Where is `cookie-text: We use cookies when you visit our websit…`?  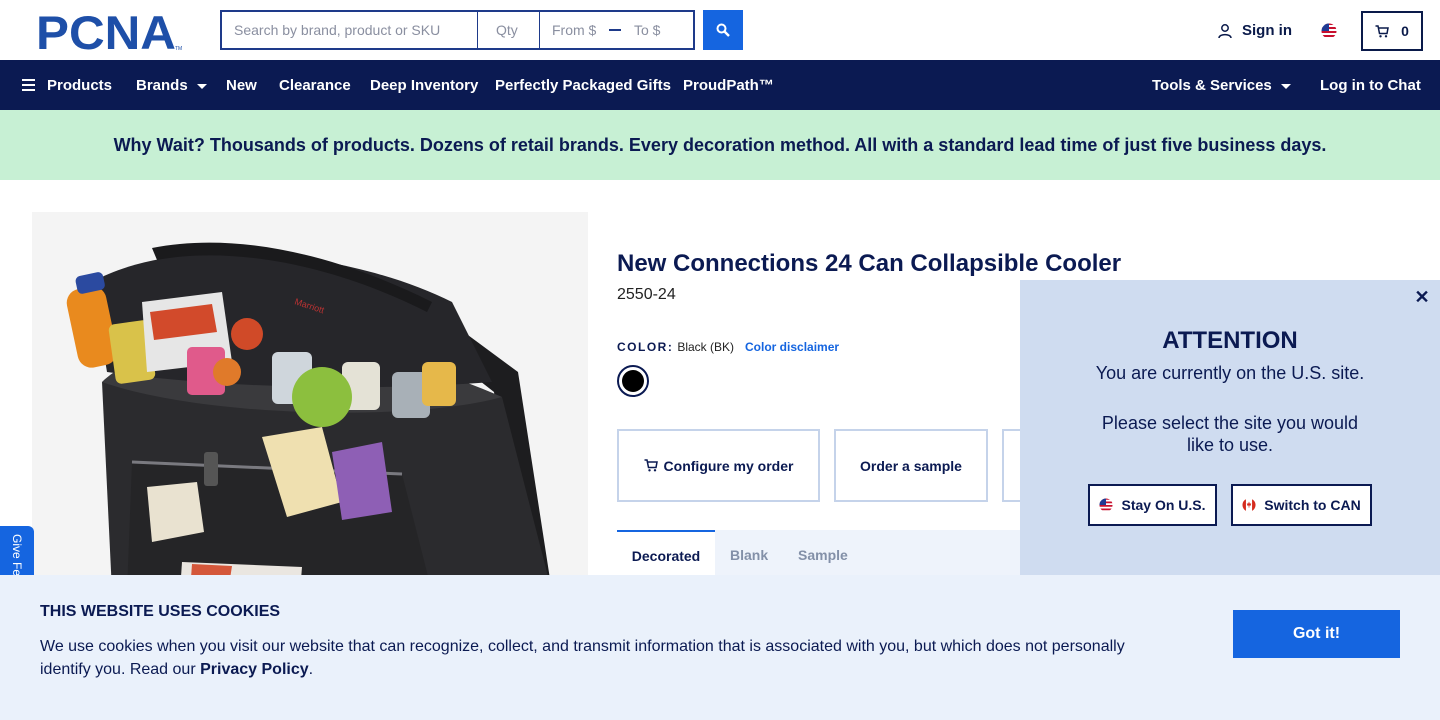
cookie-text: We use cookies when you visit our websit… is located at coordinates (590, 658).